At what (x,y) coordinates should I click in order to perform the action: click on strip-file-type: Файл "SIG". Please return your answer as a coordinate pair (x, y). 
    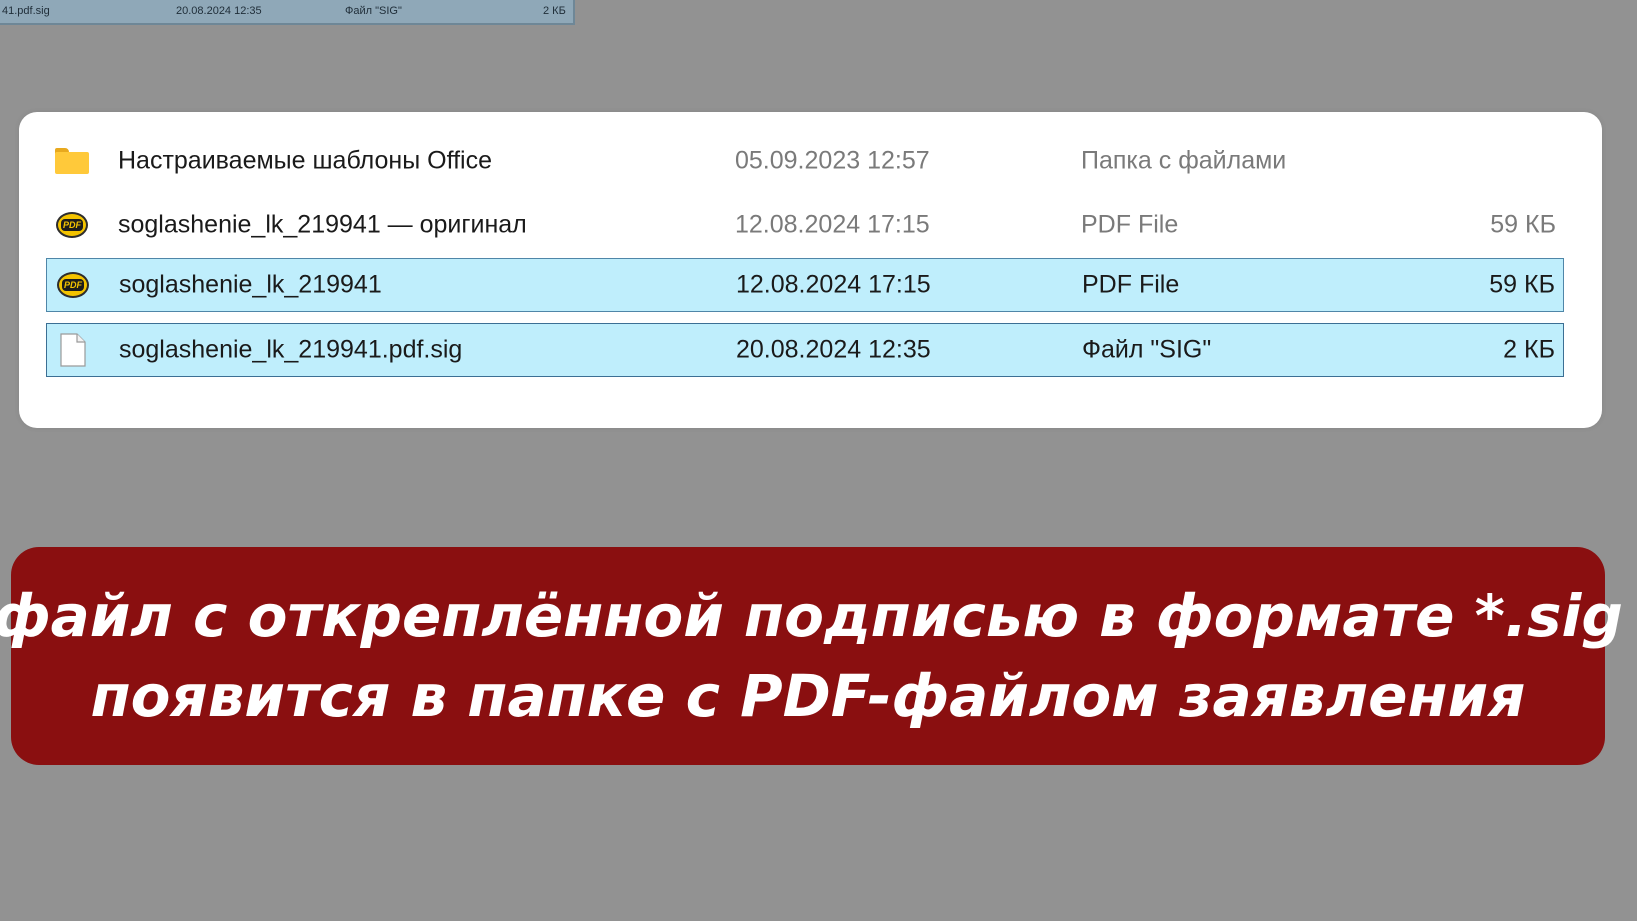
    Looking at the image, I should click on (373, 11).